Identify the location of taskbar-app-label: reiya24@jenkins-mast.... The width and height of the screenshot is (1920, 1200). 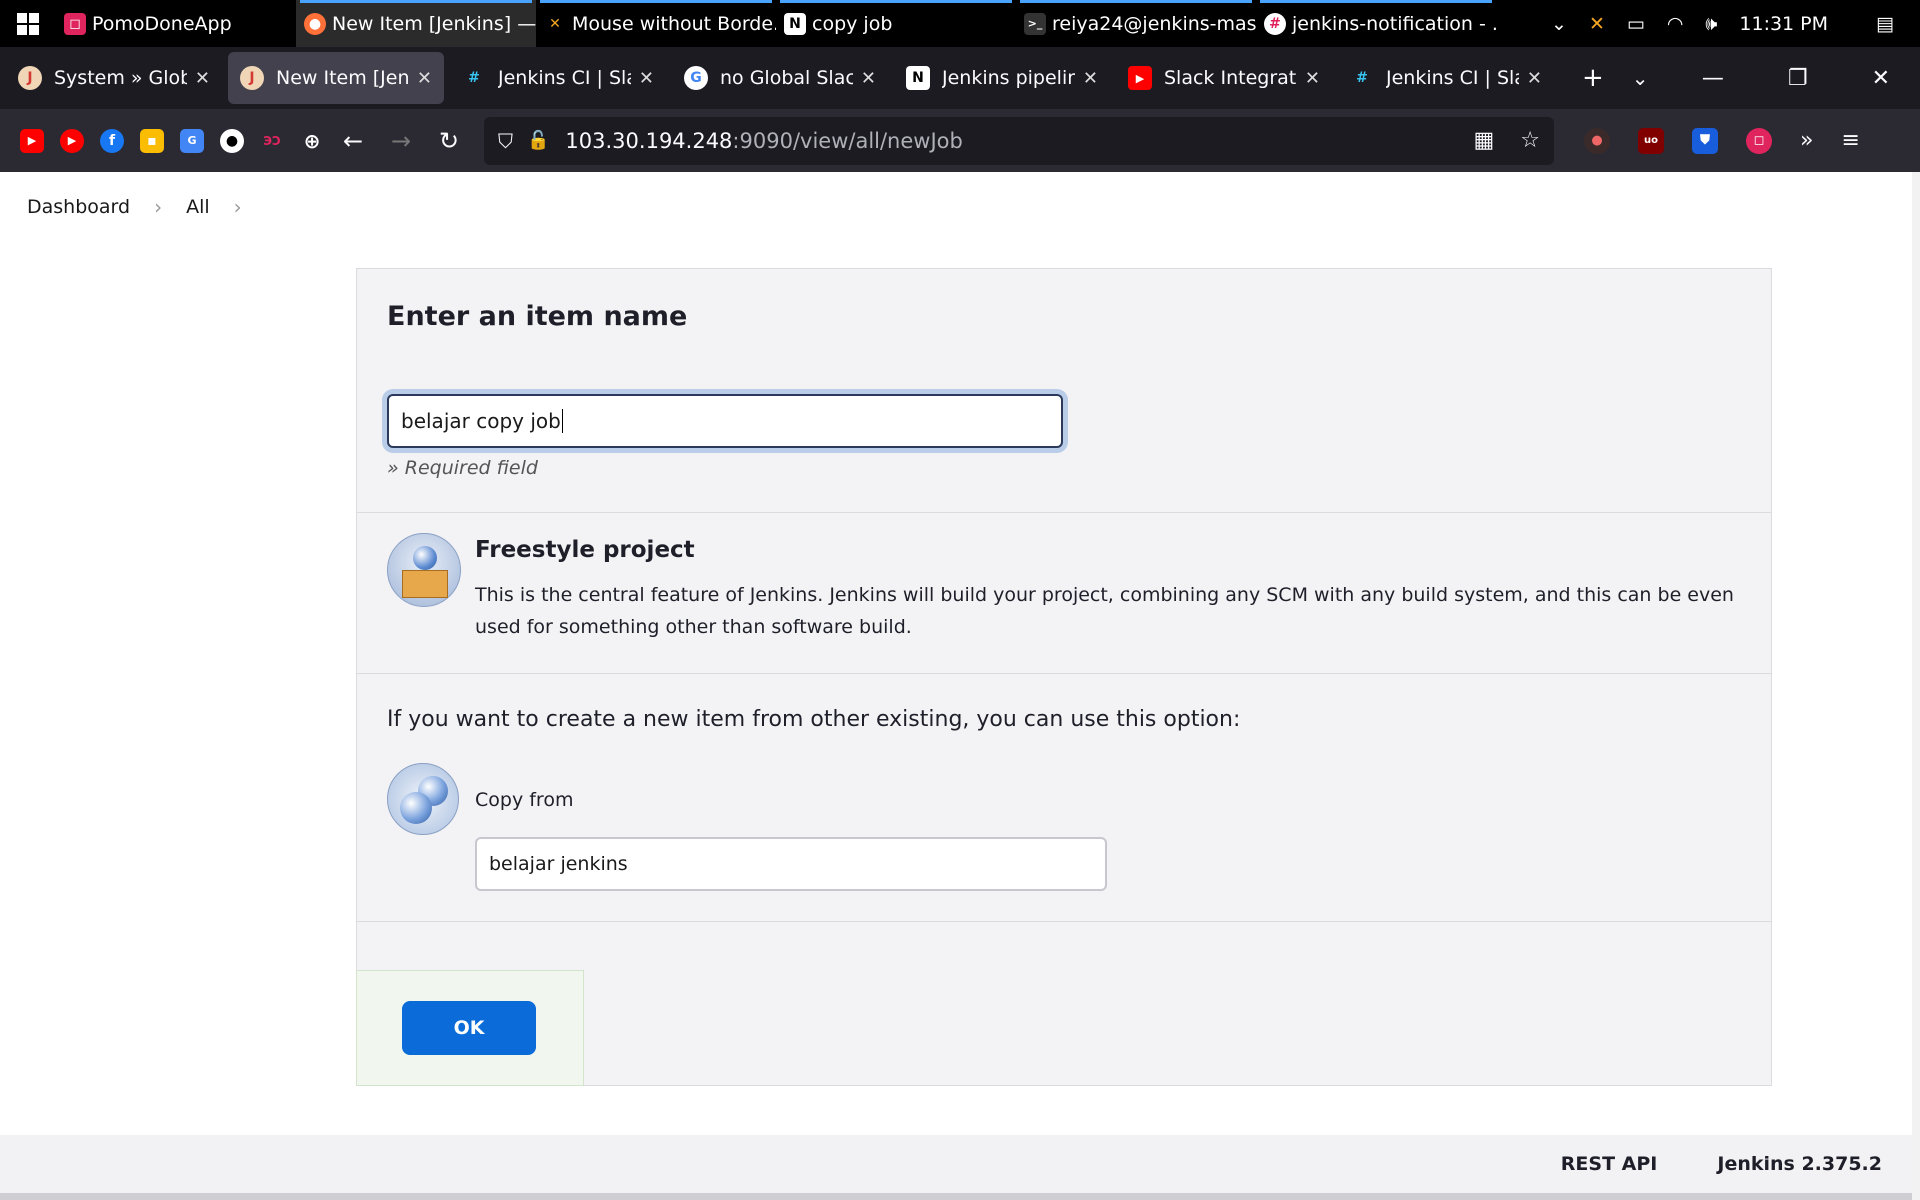
(1154, 23).